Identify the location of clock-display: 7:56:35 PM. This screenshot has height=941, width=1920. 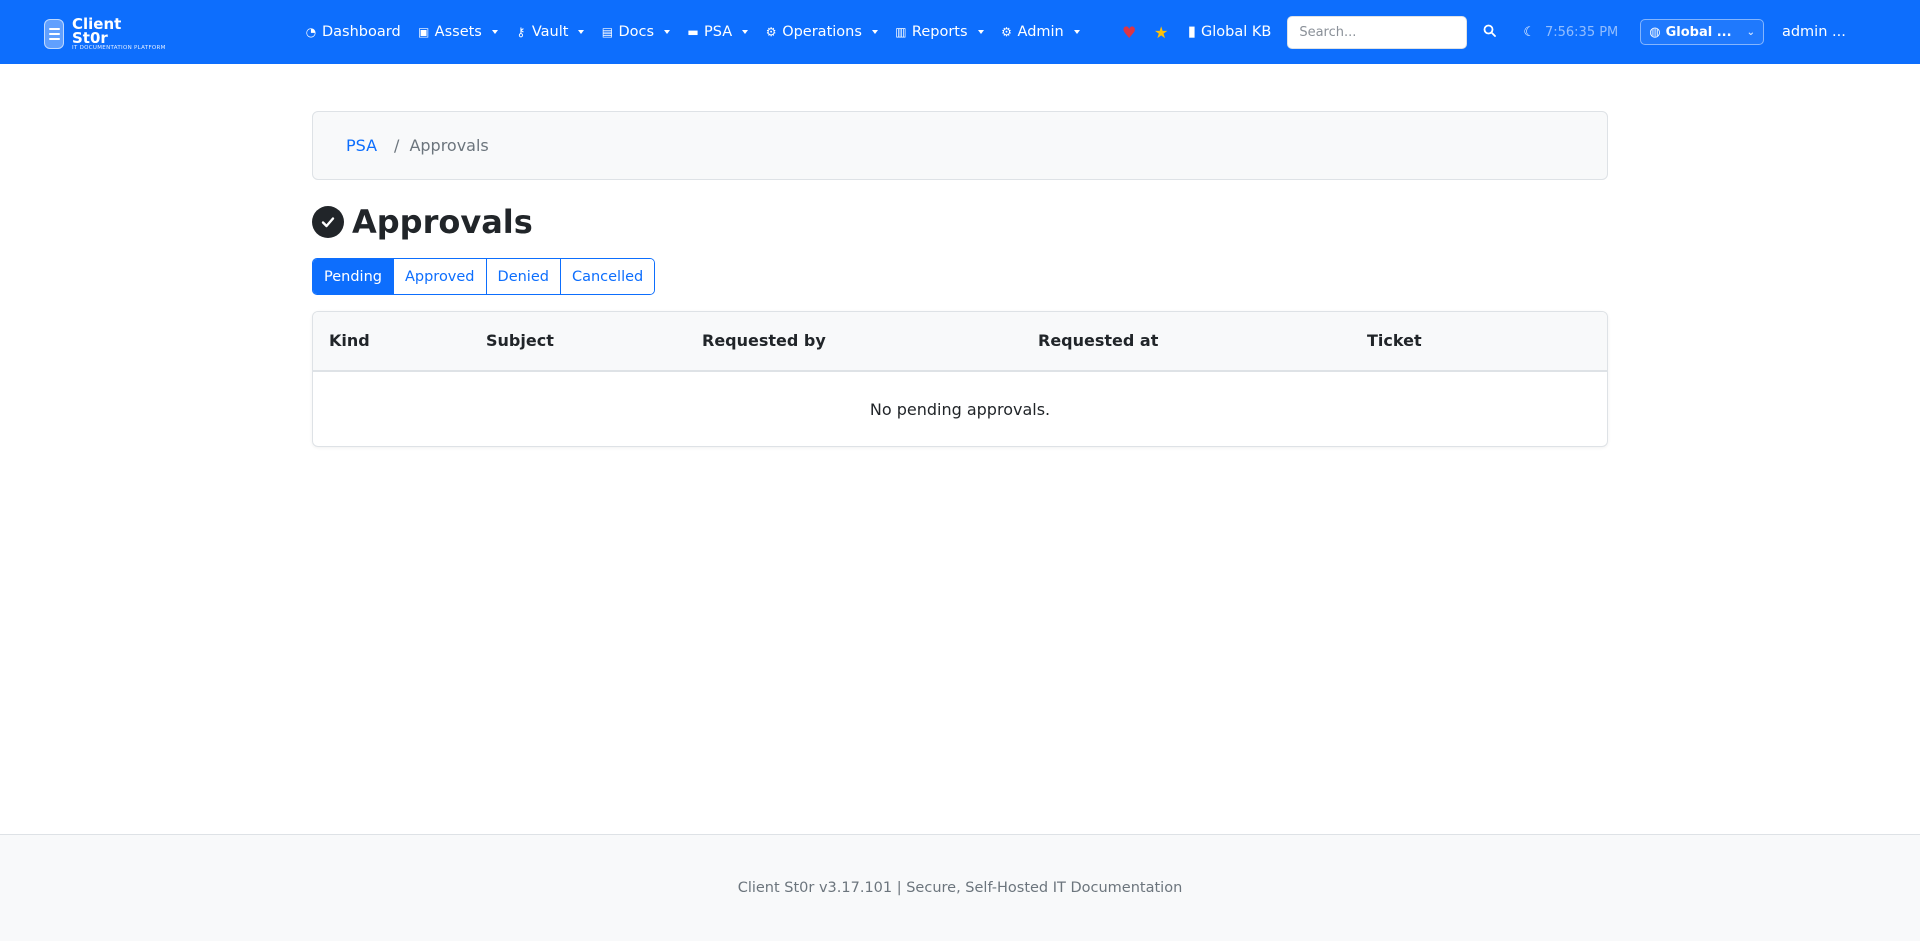
(1581, 32).